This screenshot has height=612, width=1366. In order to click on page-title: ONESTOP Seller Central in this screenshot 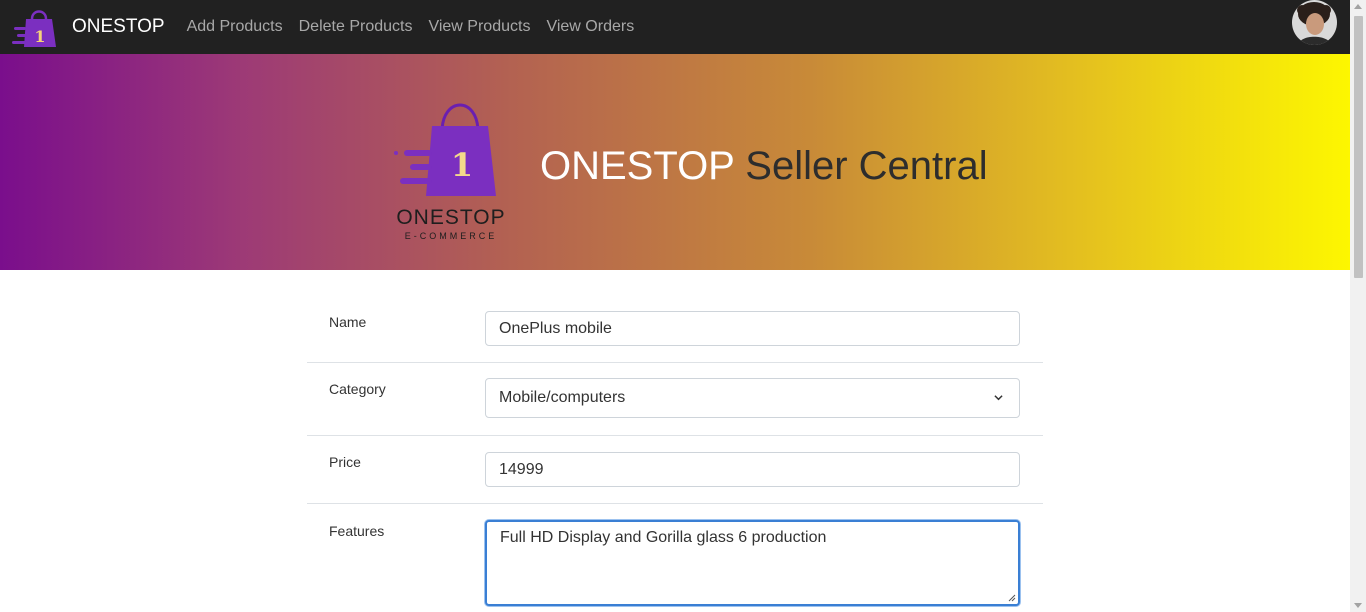, I will do `click(764, 166)`.